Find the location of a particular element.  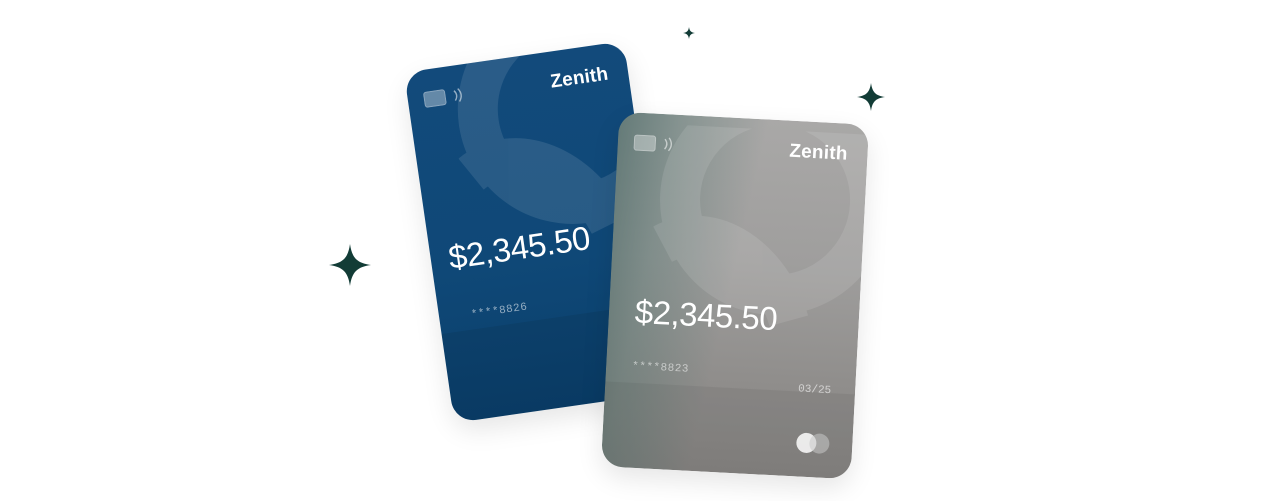

card-number: ****8823 is located at coordinates (660, 368).